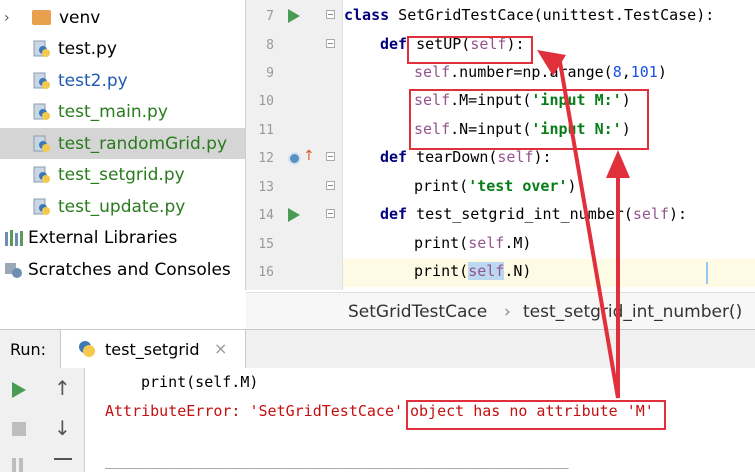 This screenshot has width=755, height=472. I want to click on run-toolbar: ↑ ↓, so click(42, 420).